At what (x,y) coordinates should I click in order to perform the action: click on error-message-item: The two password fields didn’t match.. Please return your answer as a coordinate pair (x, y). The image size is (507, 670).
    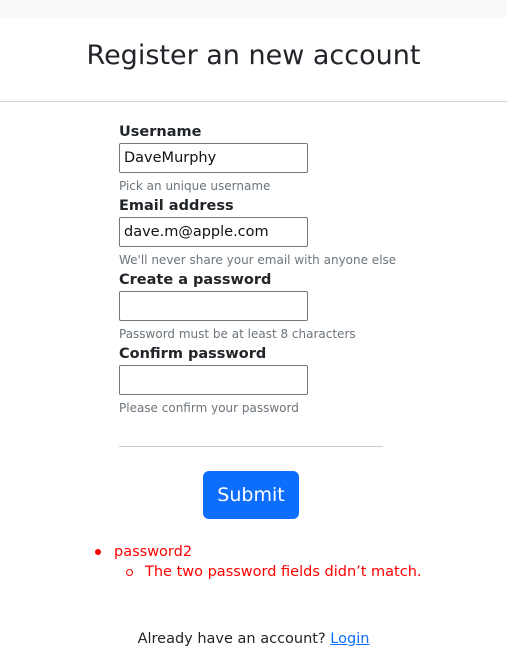
    Looking at the image, I should click on (309, 572).